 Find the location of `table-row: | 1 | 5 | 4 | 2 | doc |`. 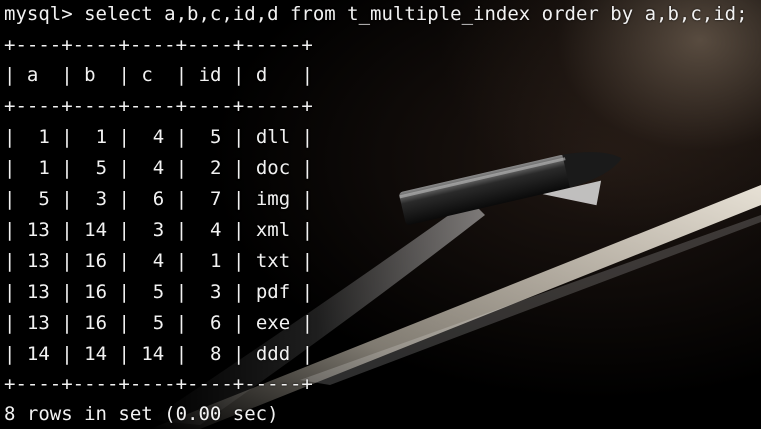

table-row: | 1 | 5 | 4 | 2 | doc | is located at coordinates (159, 168).